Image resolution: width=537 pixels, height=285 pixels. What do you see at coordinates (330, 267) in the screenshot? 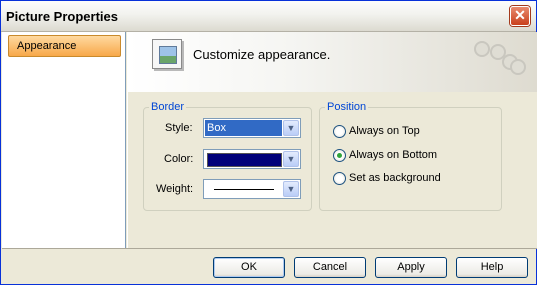
I see `cancel-button: Cancel` at bounding box center [330, 267].